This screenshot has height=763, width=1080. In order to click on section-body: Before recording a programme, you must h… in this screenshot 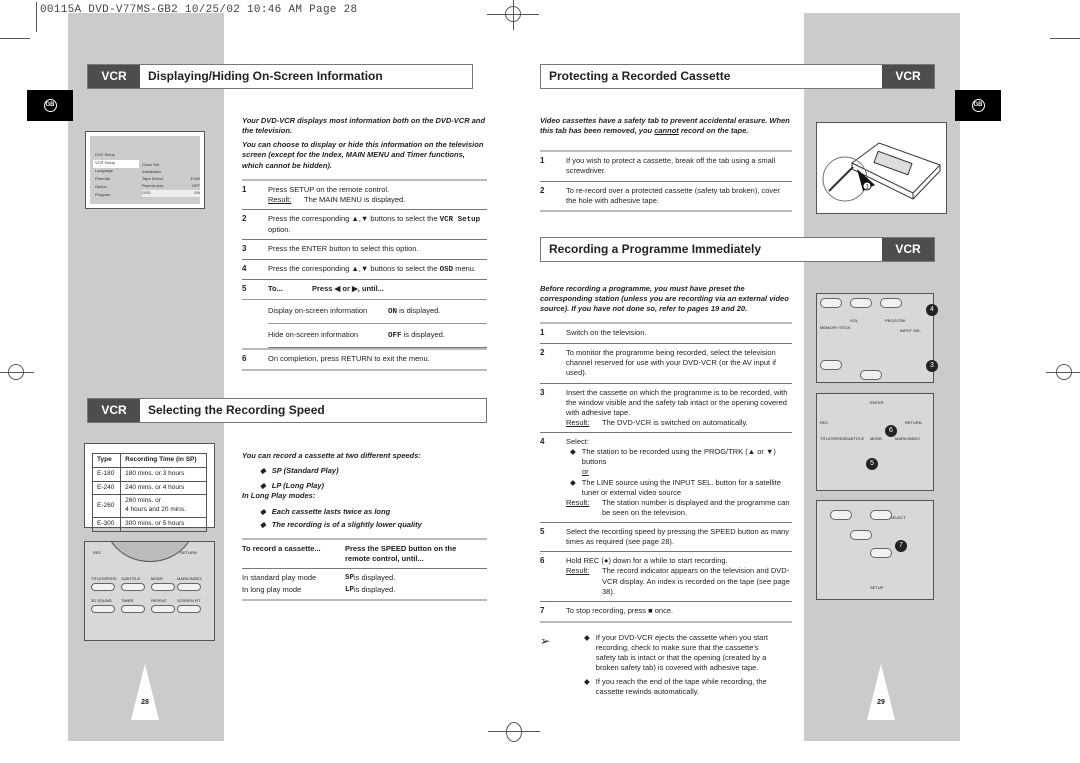, I will do `click(666, 492)`.